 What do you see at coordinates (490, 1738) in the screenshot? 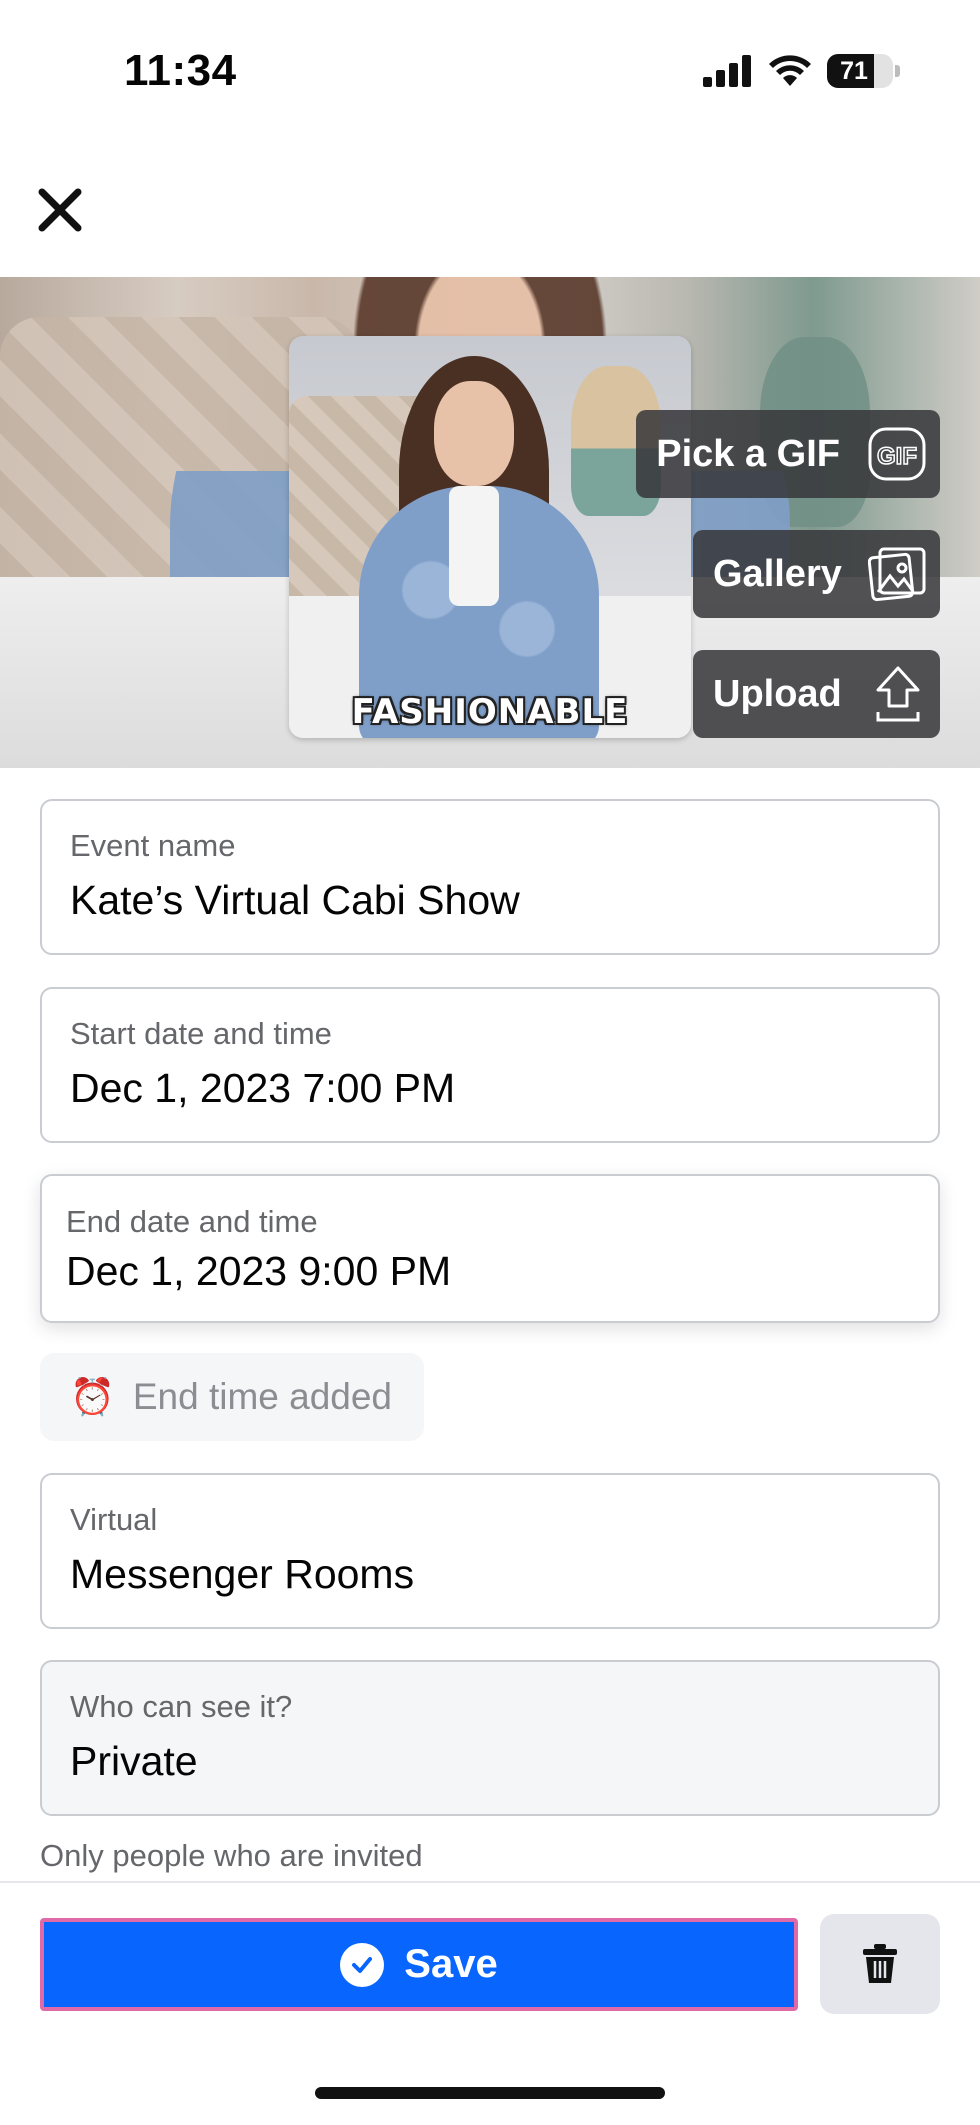
I see `privacy-field: Who can see it? Private` at bounding box center [490, 1738].